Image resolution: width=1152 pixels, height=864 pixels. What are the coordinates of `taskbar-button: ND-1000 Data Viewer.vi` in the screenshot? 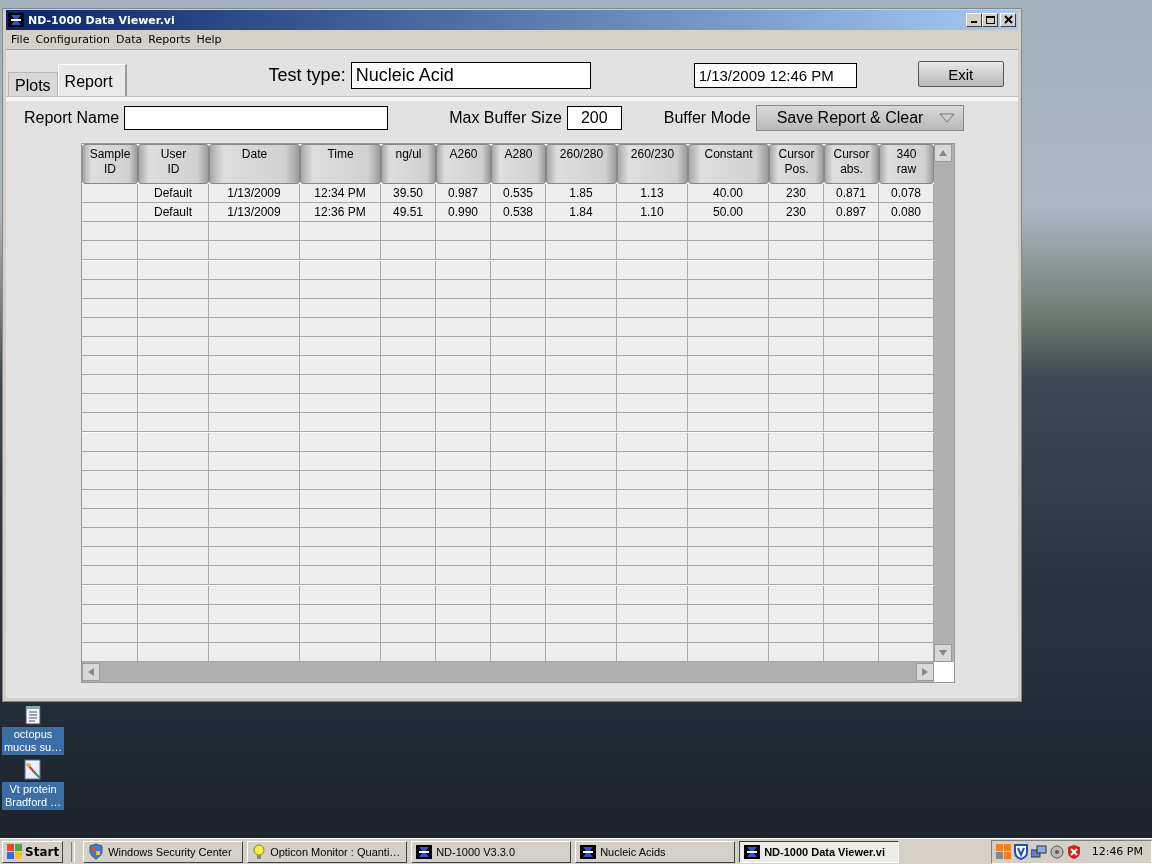 It's located at (819, 851).